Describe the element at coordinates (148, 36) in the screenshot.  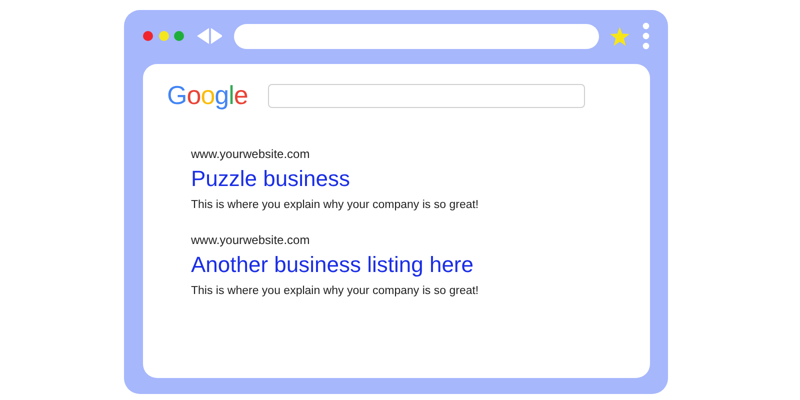
I see `close-dot-icon` at that location.